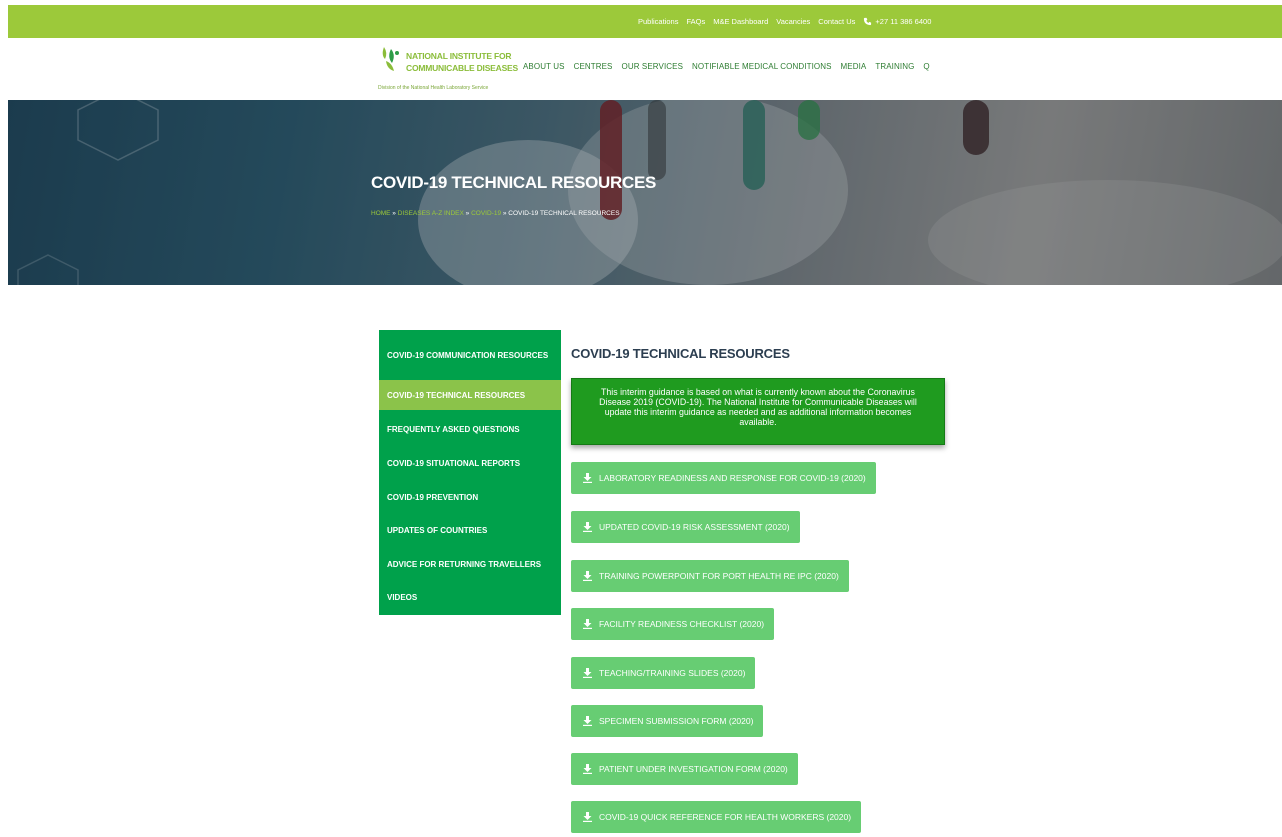  Describe the element at coordinates (793, 21) in the screenshot. I see `link-vacancies: Vacancies` at that location.